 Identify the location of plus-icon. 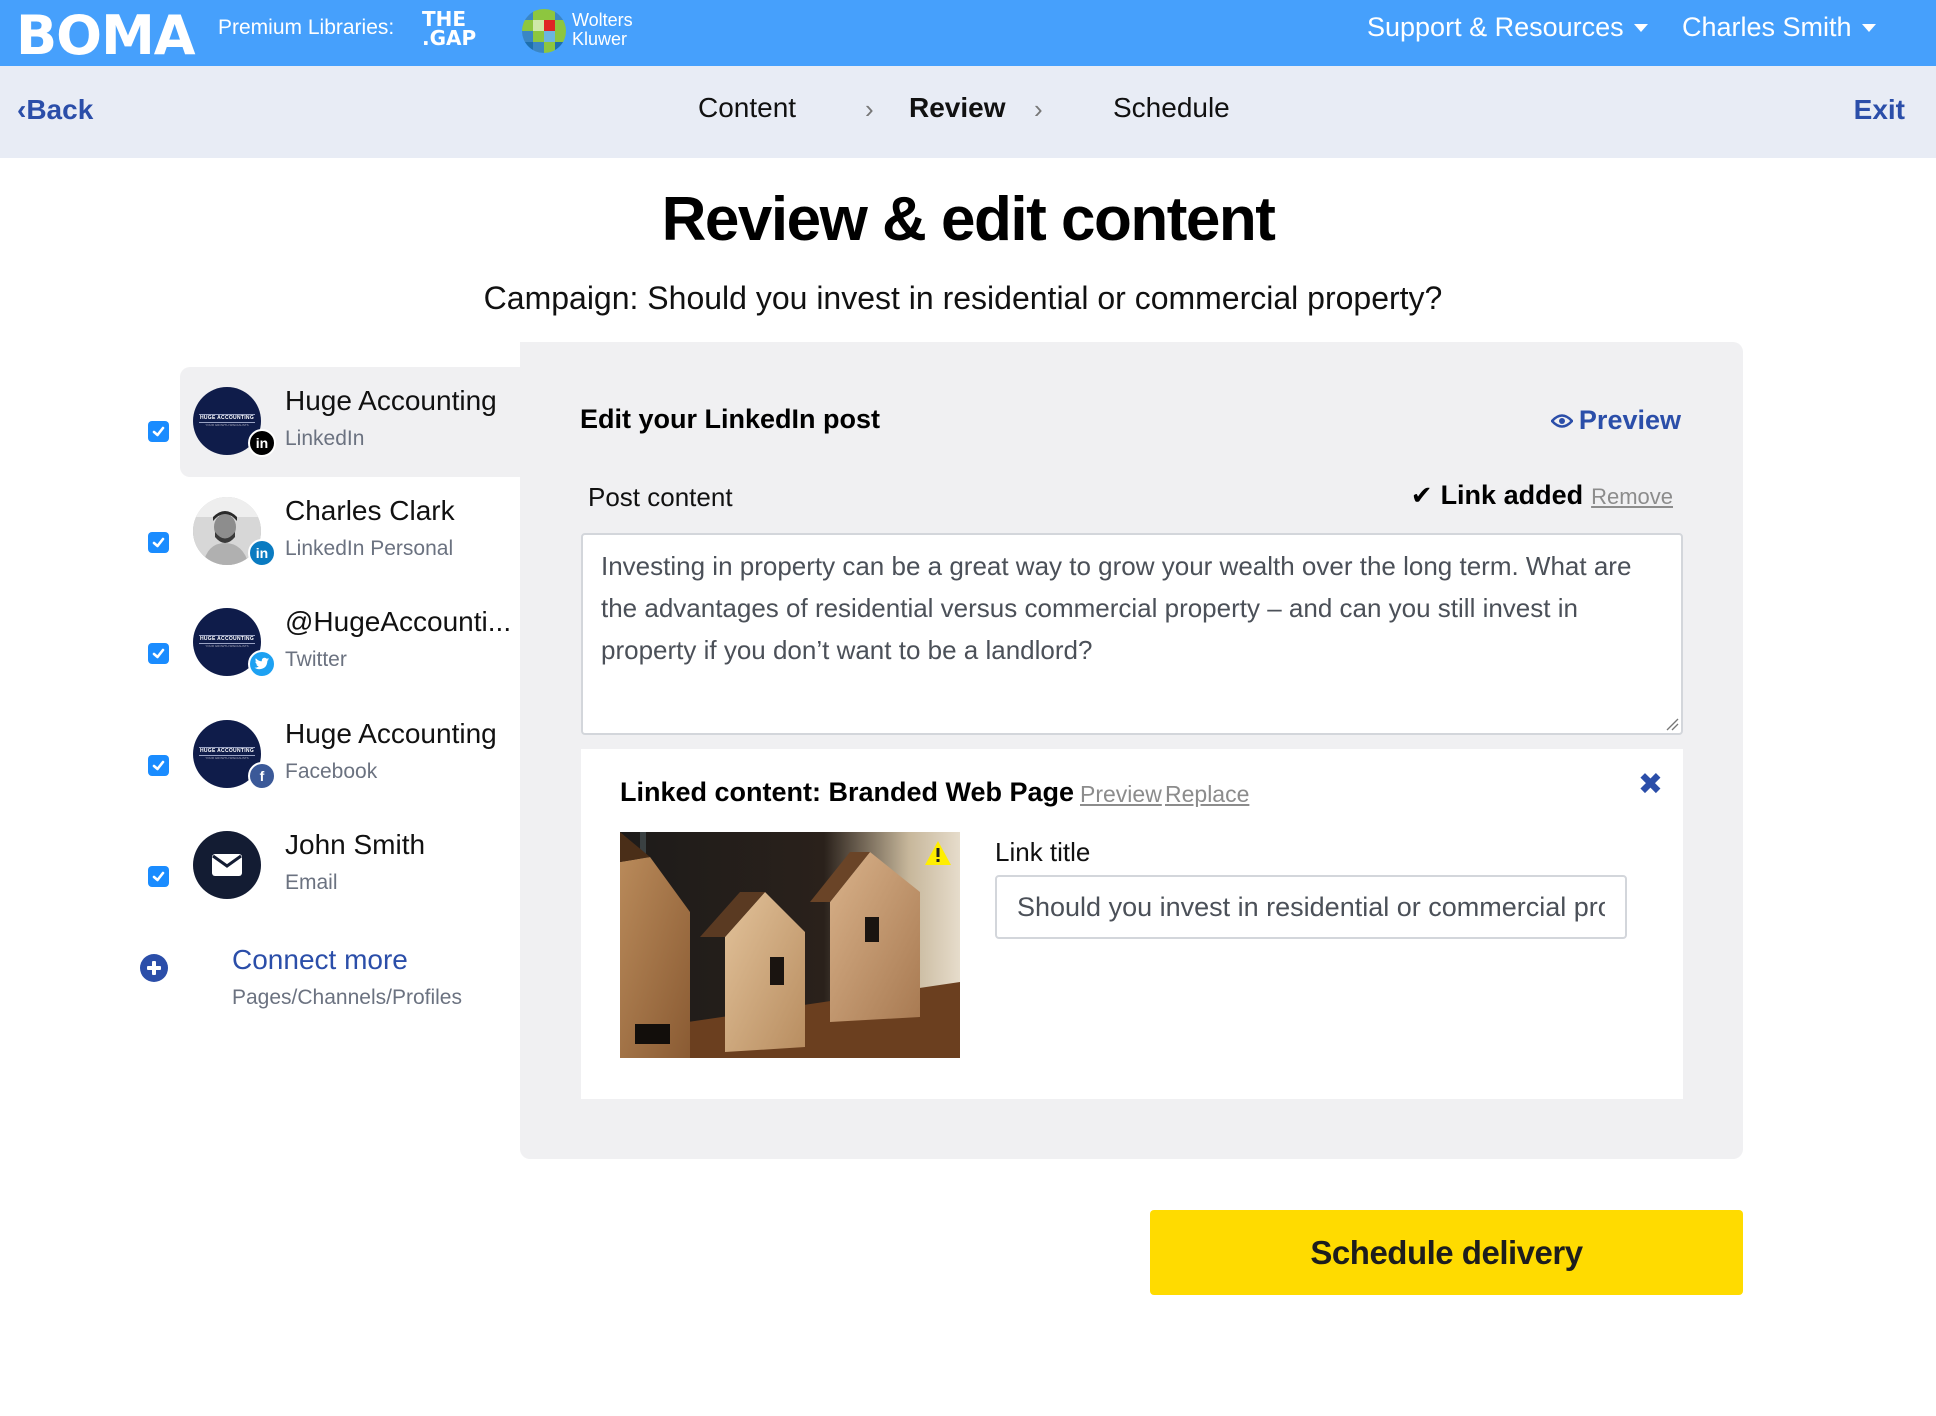
(154, 968).